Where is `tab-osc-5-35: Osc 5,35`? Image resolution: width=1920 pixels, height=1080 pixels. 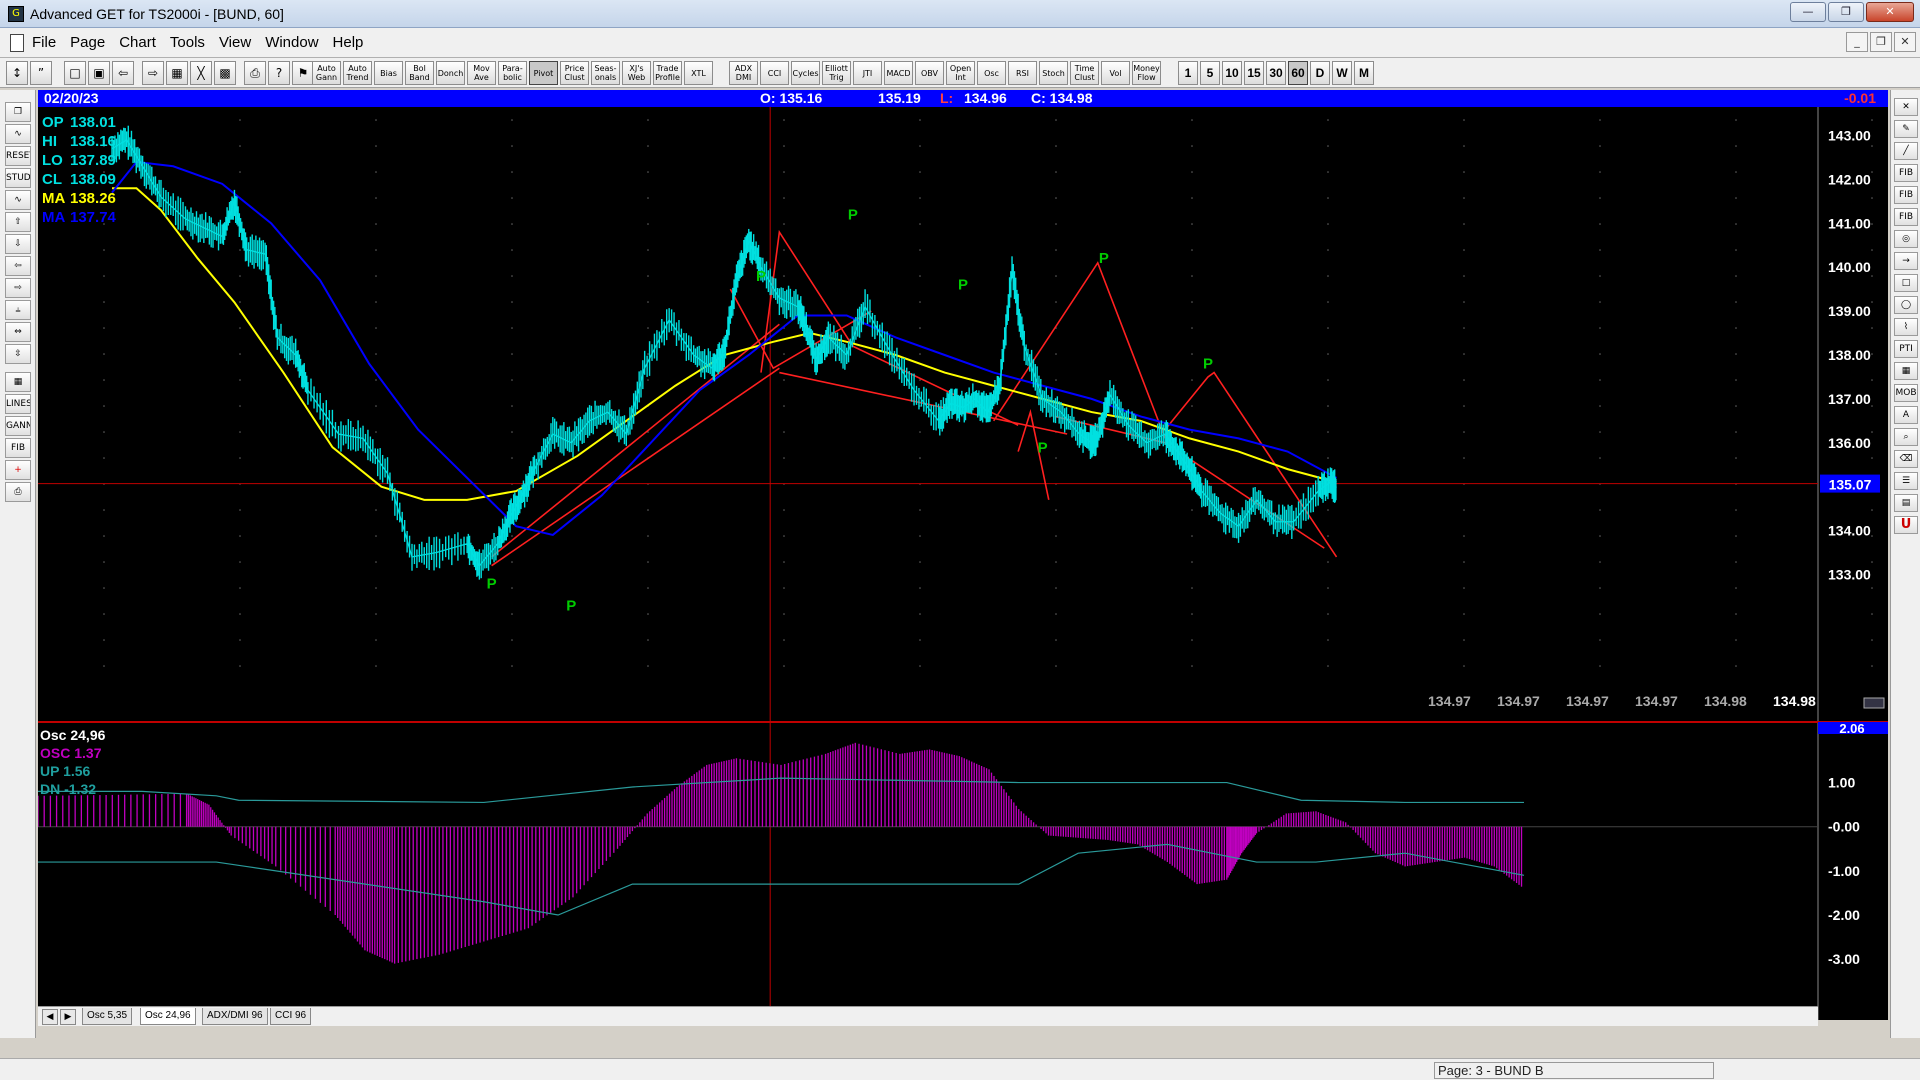
tab-osc-5-35: Osc 5,35 is located at coordinates (107, 1016).